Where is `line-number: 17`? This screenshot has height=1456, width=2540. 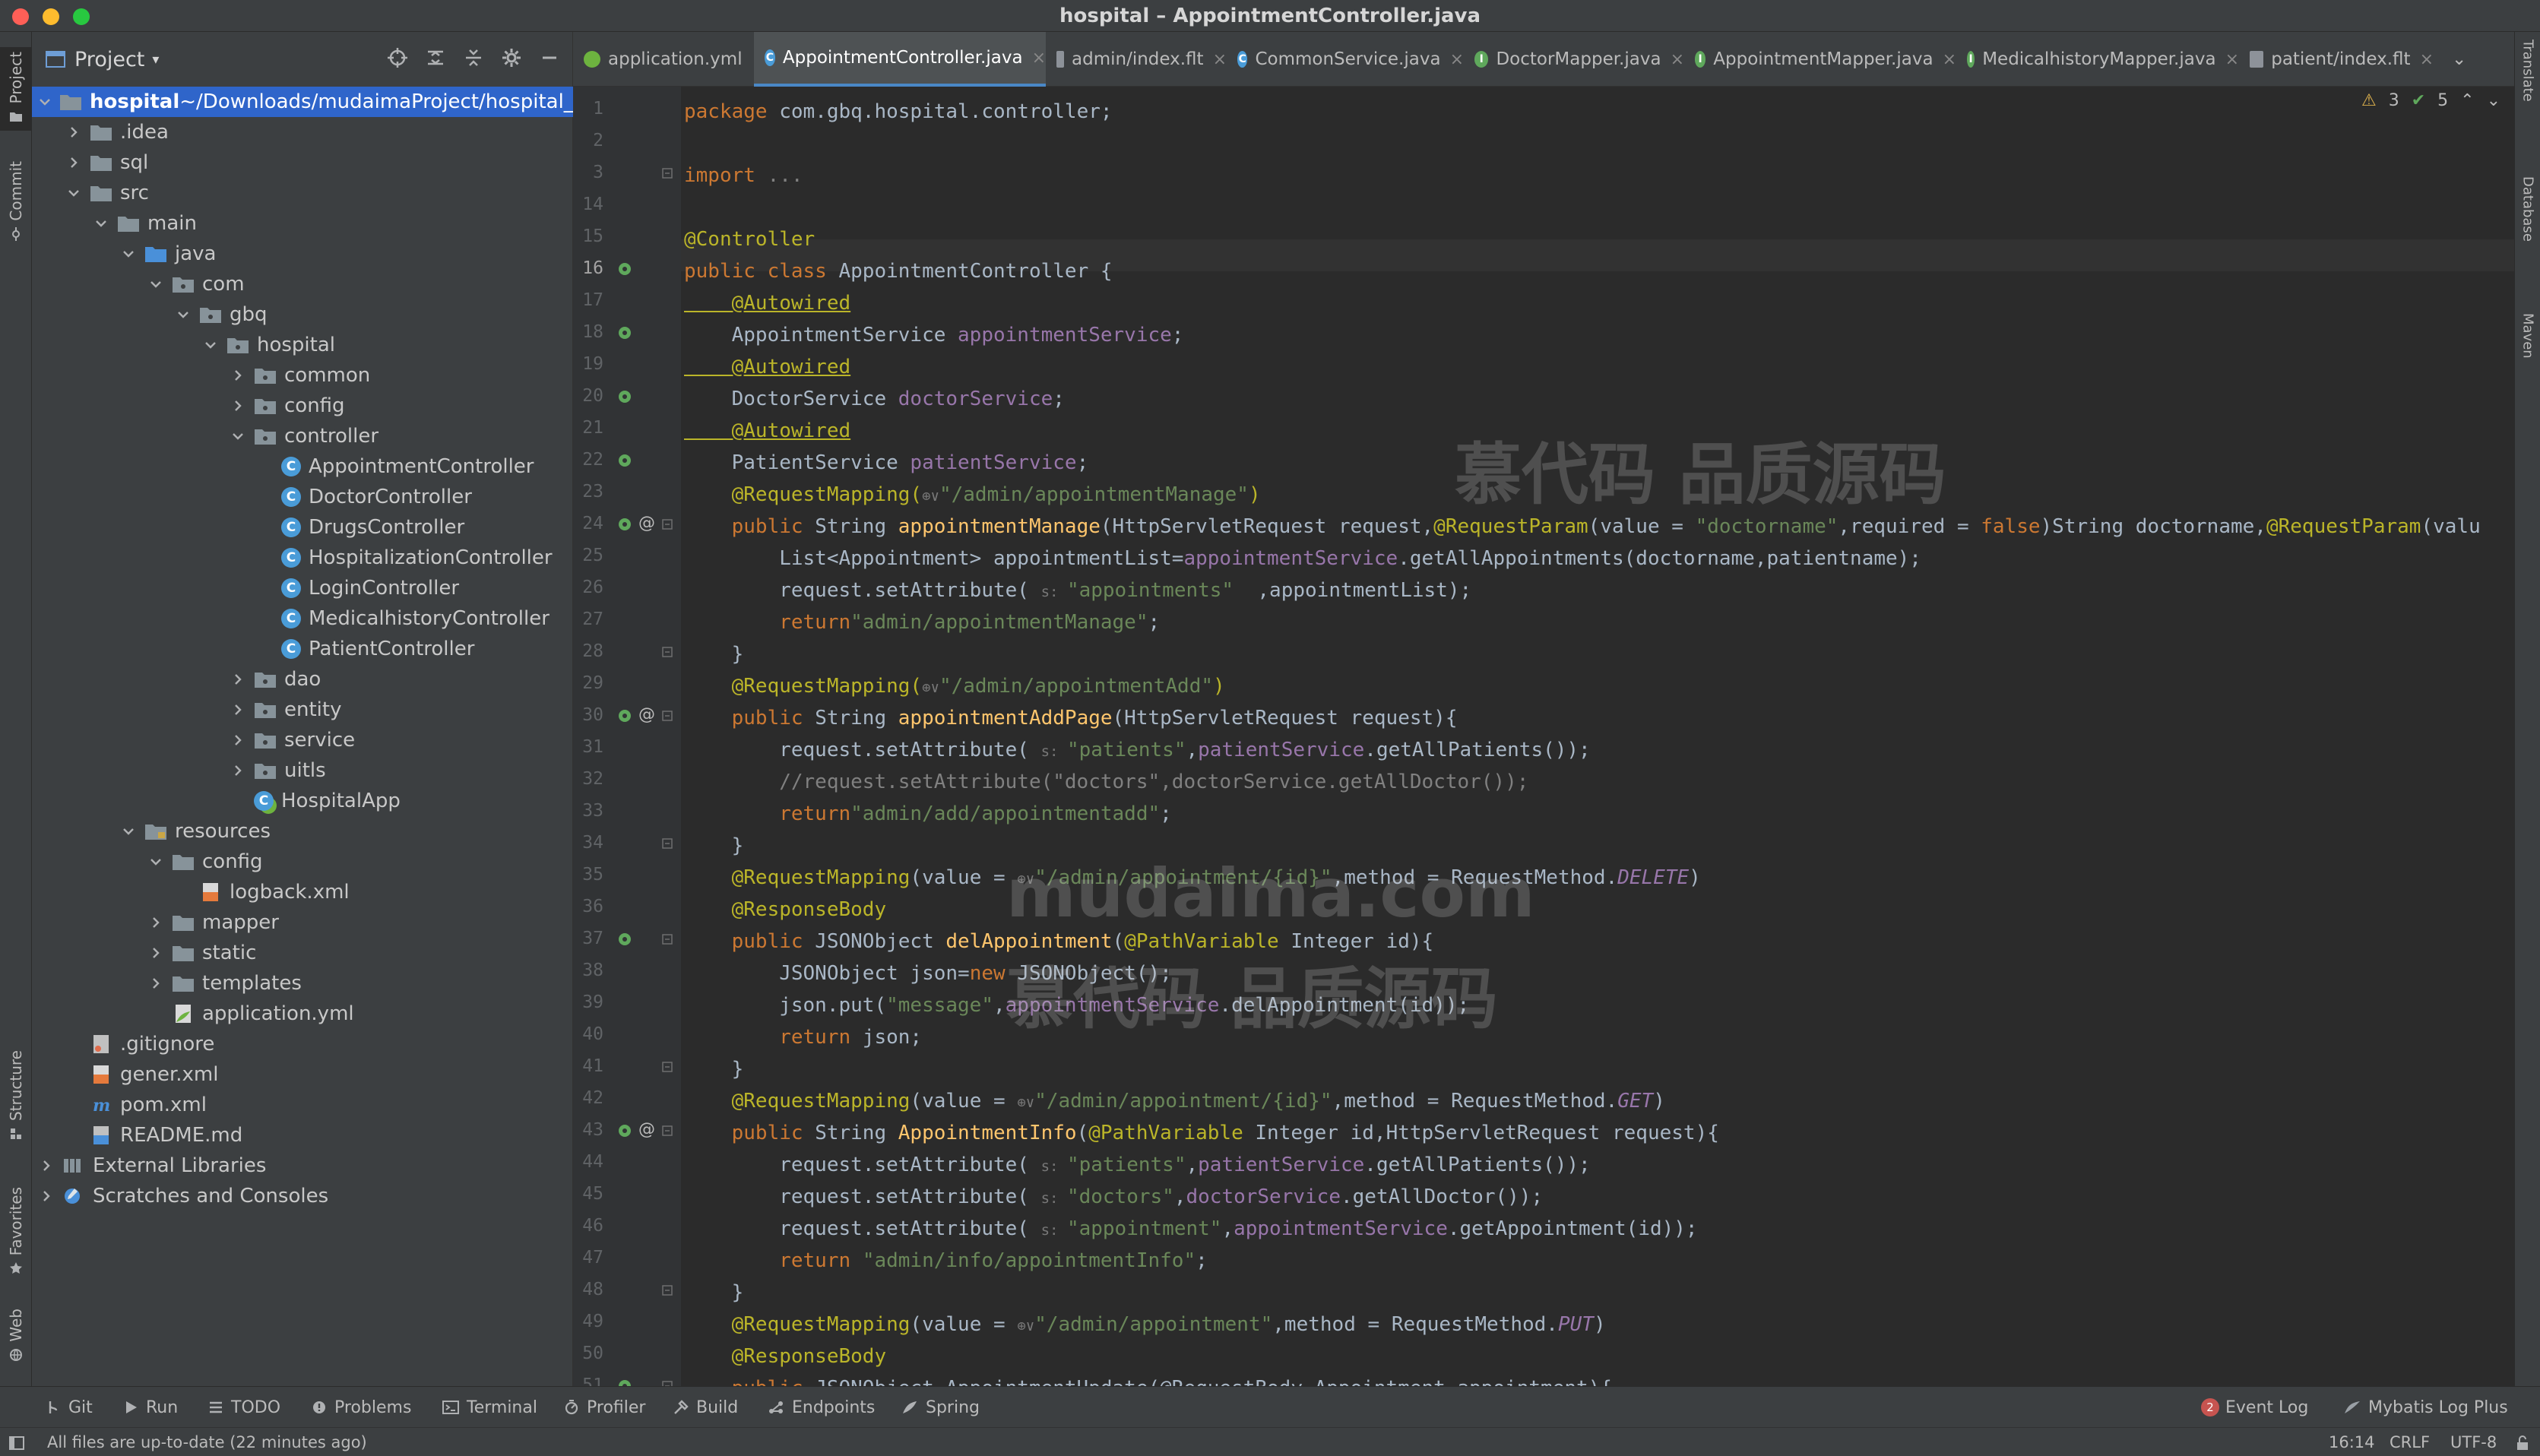
line-number: 17 is located at coordinates (588, 300).